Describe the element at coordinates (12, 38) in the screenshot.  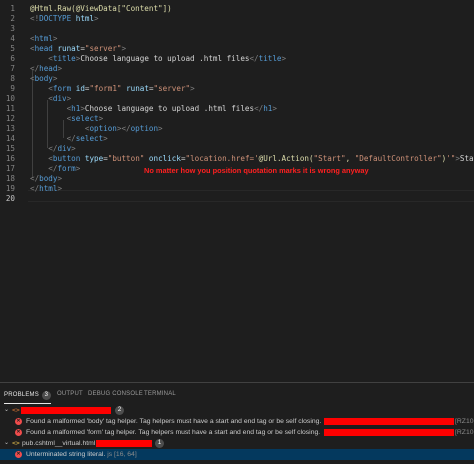
I see `line-number: 4` at that location.